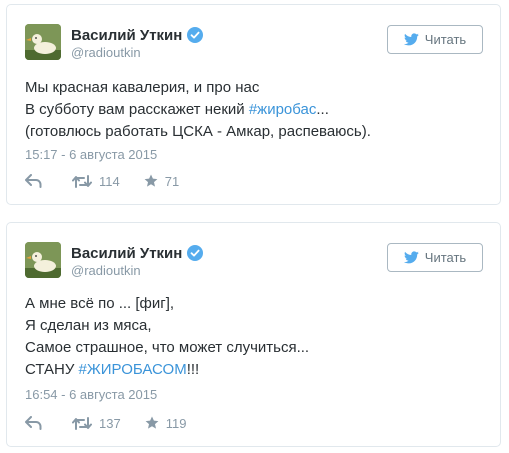 The height and width of the screenshot is (453, 509). Describe the element at coordinates (161, 181) in the screenshot. I see `favorite-button: 71` at that location.